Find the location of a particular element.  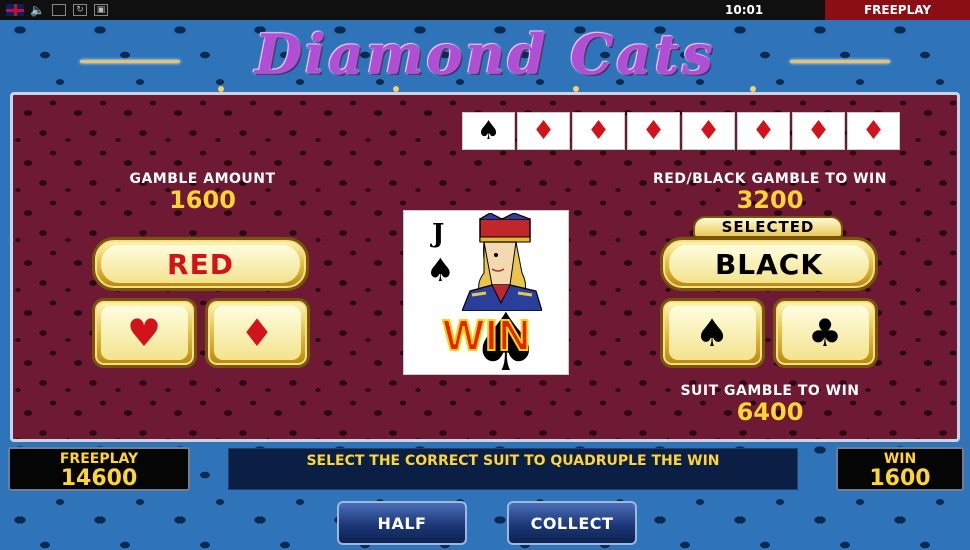

speaker-icon: 🔈 is located at coordinates (37, 10).